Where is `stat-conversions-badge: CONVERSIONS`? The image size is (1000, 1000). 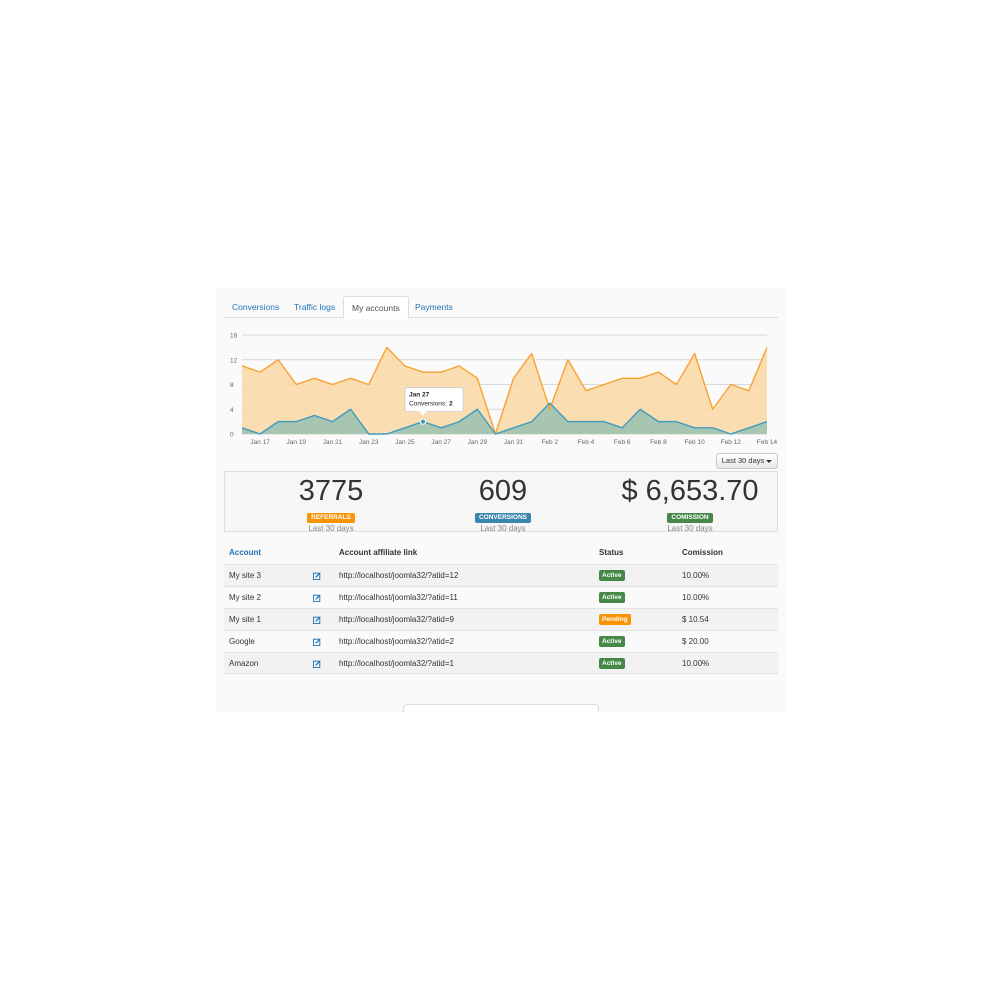 stat-conversions-badge: CONVERSIONS is located at coordinates (503, 518).